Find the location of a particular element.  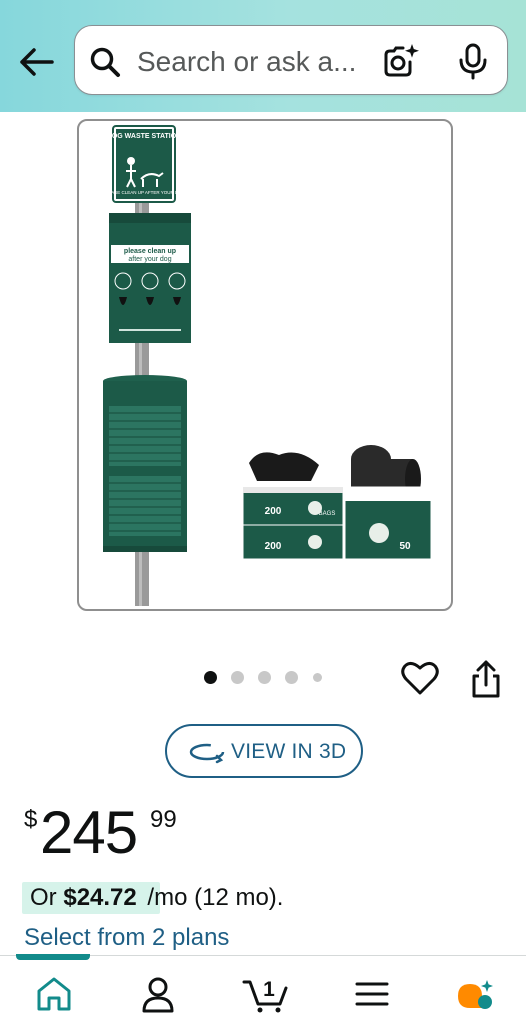

add-to-list-button is located at coordinates (420, 678).